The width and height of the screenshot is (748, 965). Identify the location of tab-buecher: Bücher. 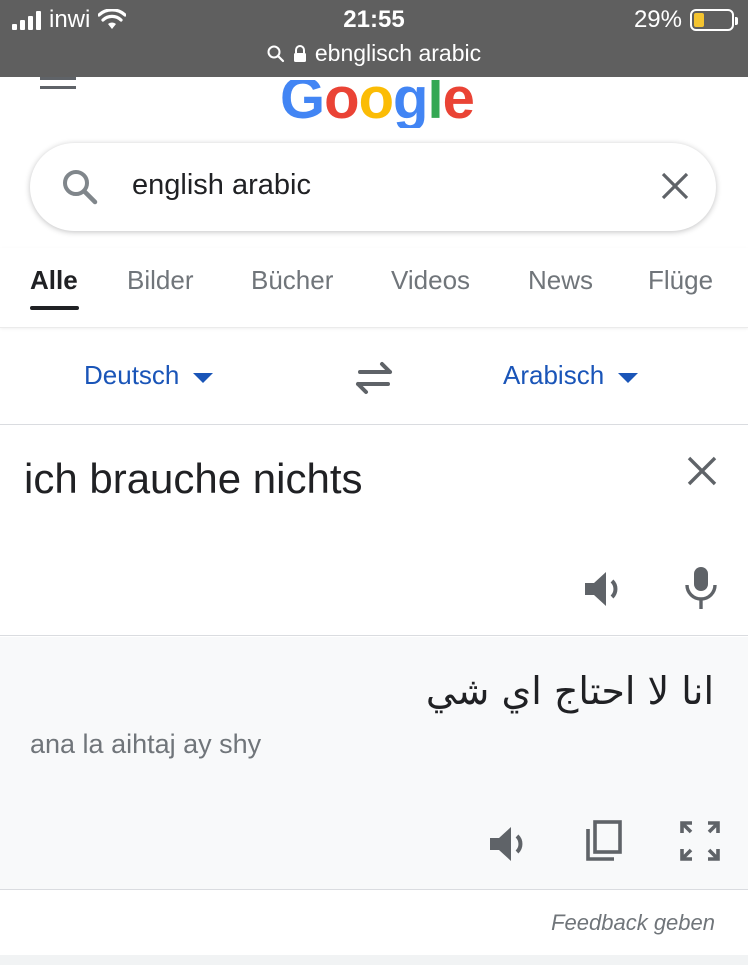
(292, 280).